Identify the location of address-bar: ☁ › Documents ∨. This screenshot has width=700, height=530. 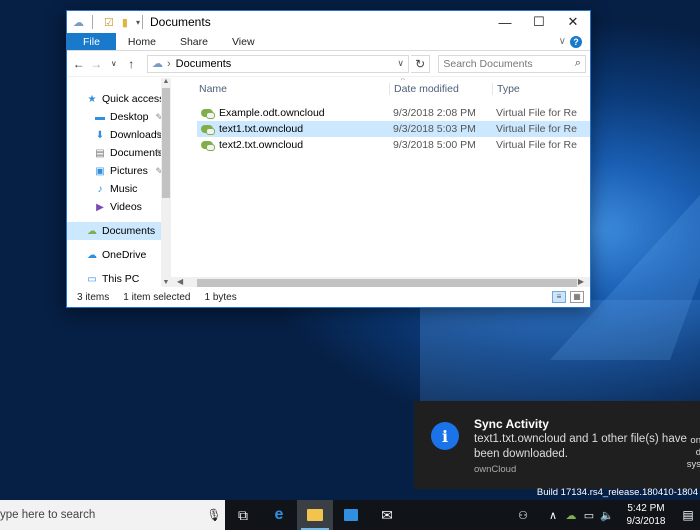
(278, 63).